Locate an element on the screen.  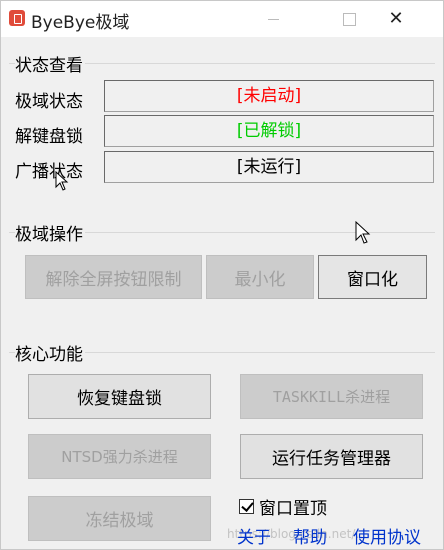
keyboard-lock-text: [已解锁] is located at coordinates (269, 131).